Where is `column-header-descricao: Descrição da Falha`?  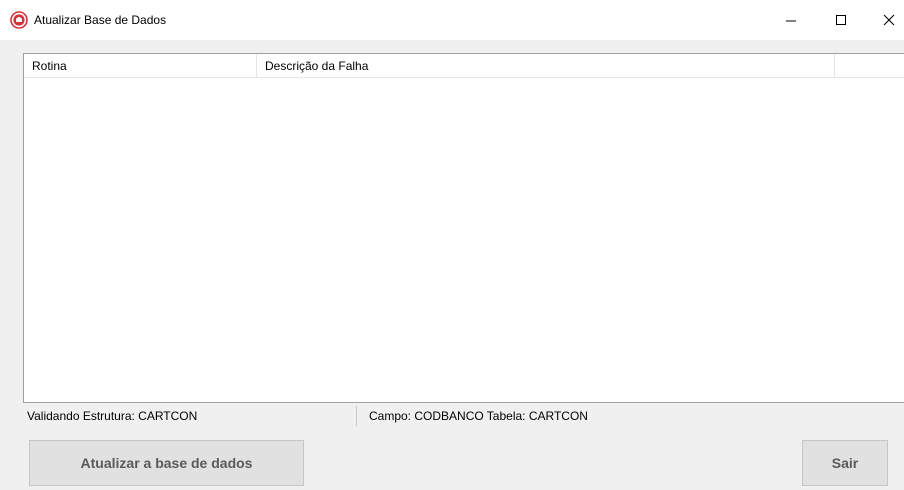 column-header-descricao: Descrição da Falha is located at coordinates (546, 65).